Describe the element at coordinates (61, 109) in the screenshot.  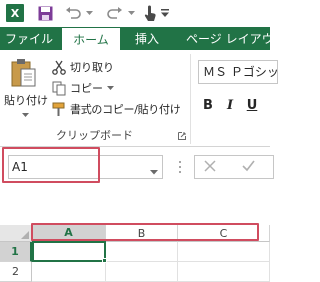
I see `format-painter-icon` at that location.